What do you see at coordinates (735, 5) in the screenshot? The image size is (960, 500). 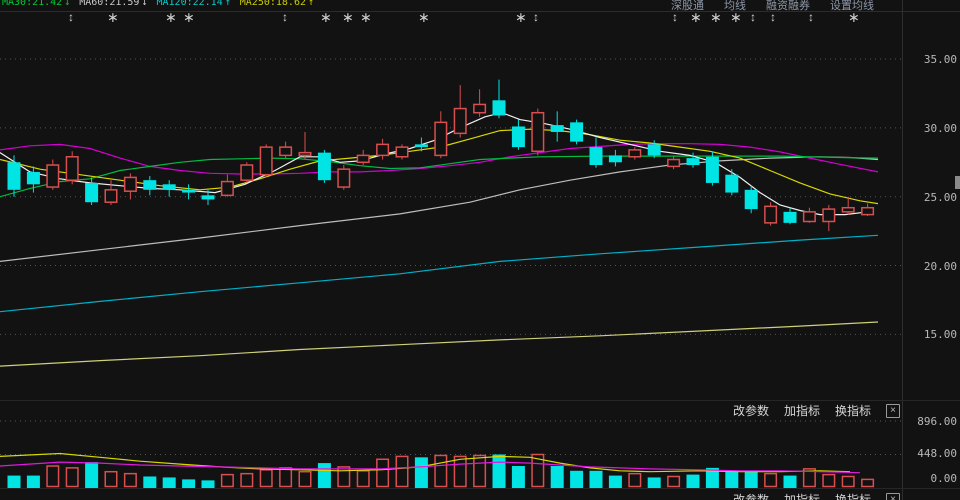 I see `menu-item-ma: 均线` at bounding box center [735, 5].